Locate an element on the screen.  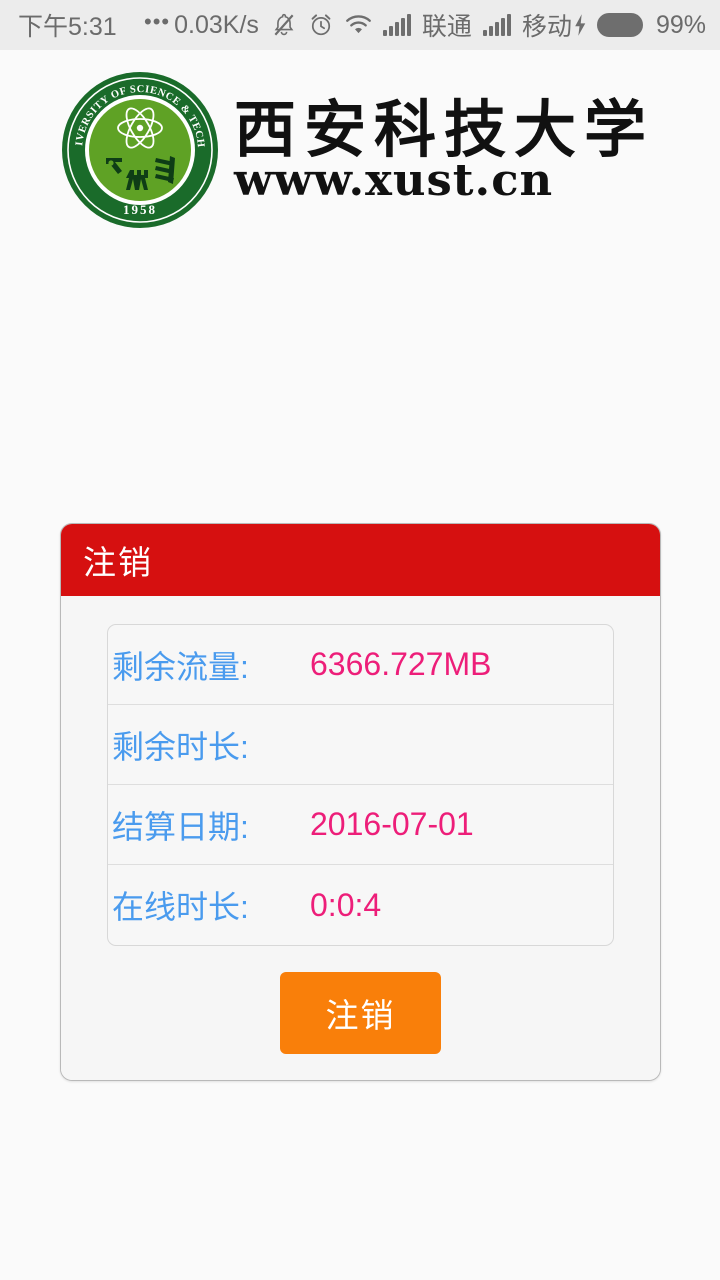
bell-muted-icon is located at coordinates (284, 25).